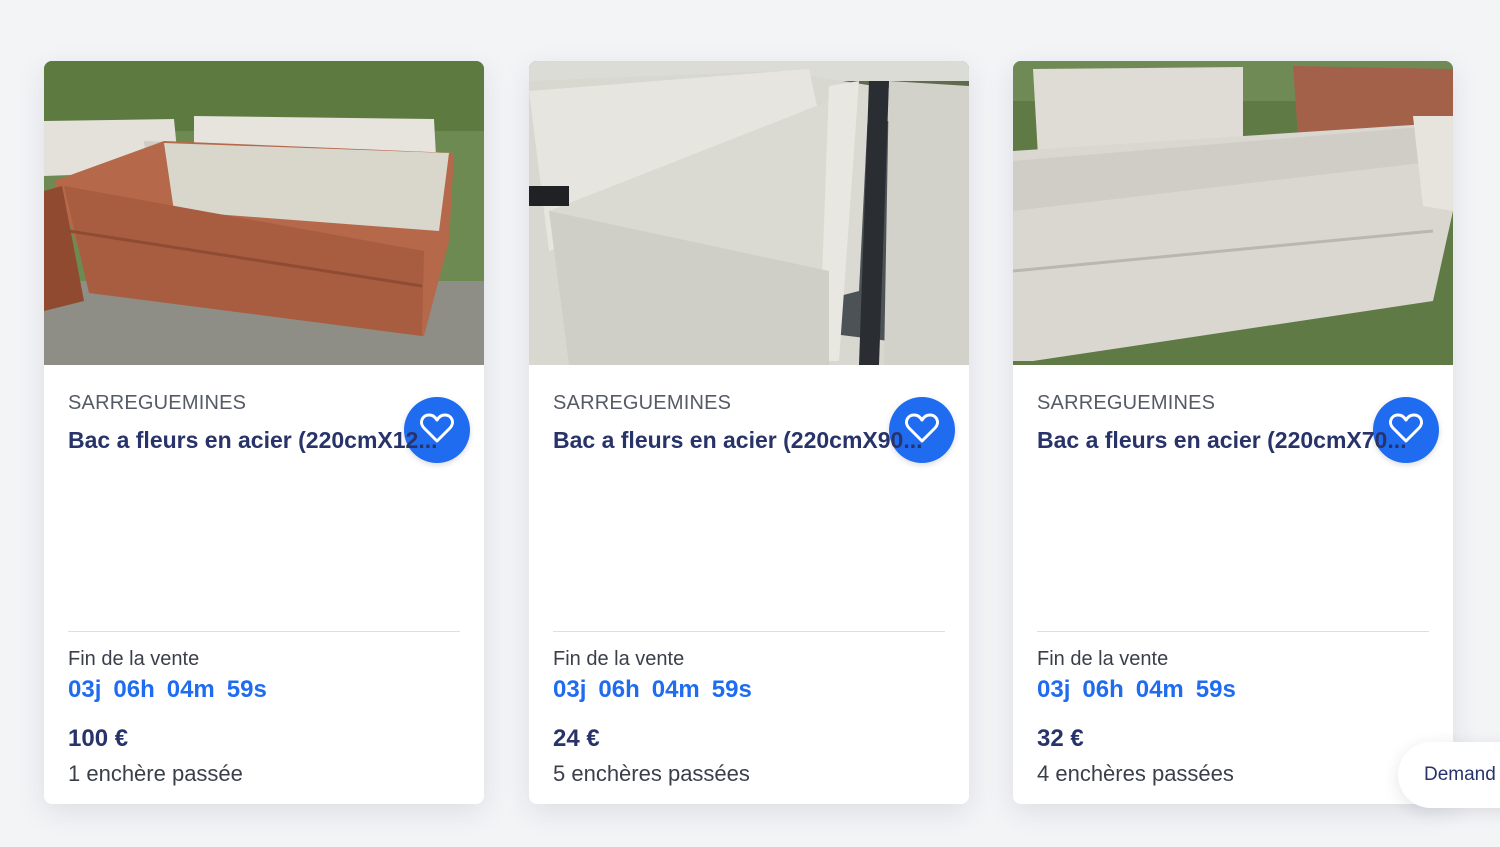 This screenshot has height=847, width=1500. I want to click on bid-count: 1 enchère passée, so click(155, 773).